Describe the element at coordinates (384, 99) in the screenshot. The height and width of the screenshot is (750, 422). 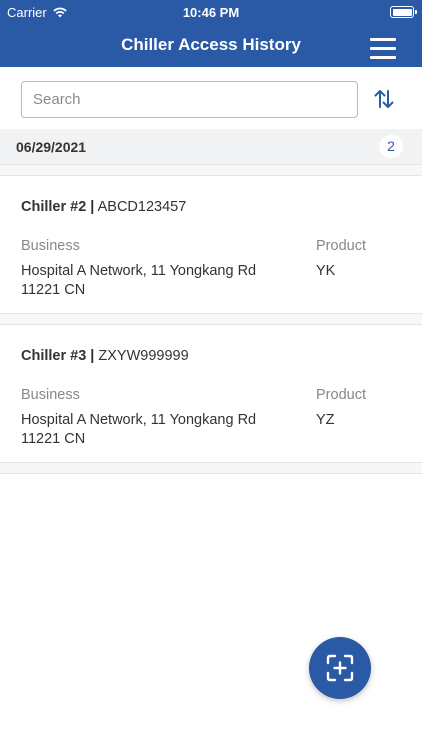
I see `sort-arrows-icon` at that location.